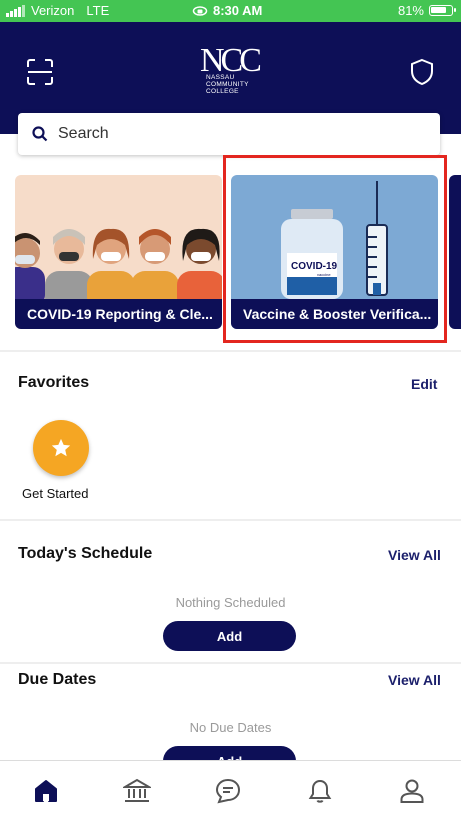 The height and width of the screenshot is (819, 461). I want to click on due-dates-view-all-link: View All, so click(414, 680).